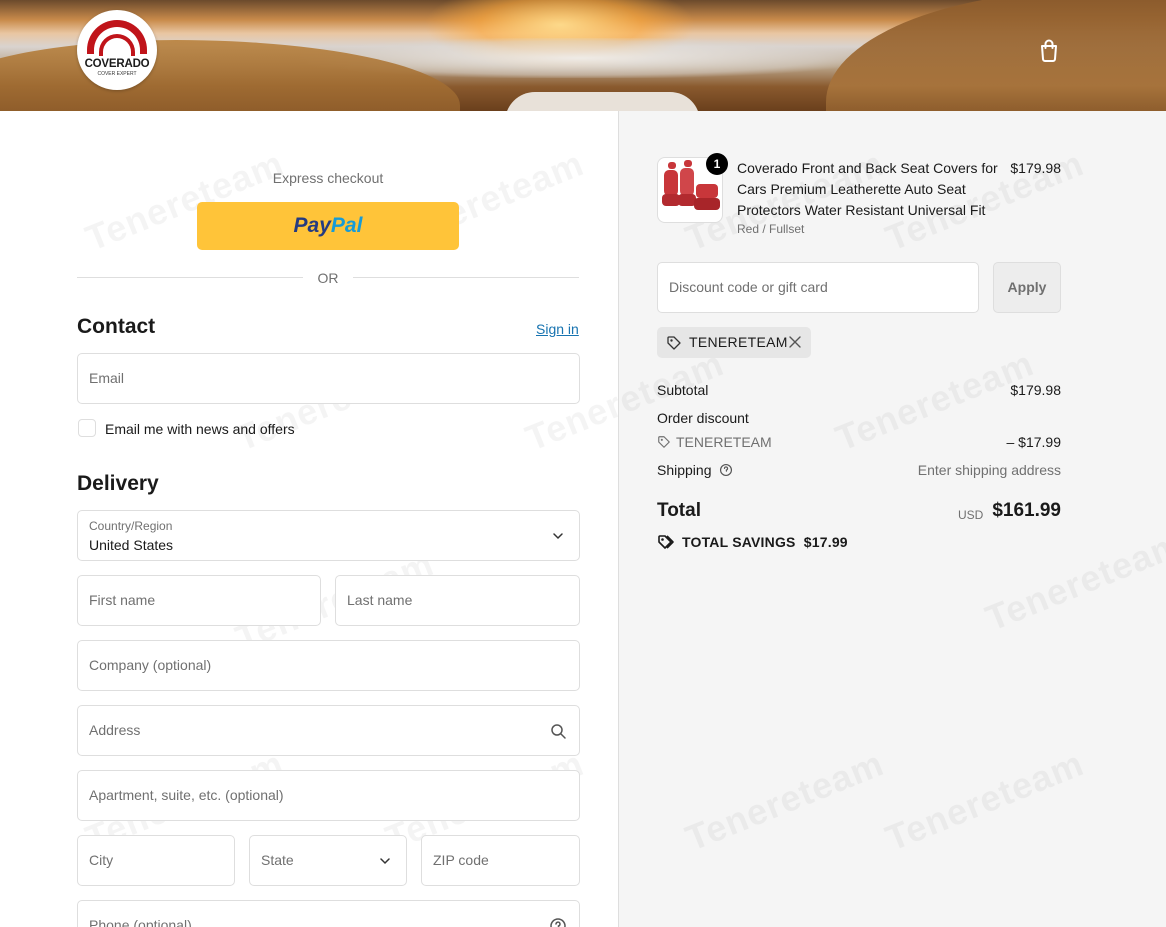  What do you see at coordinates (328, 913) in the screenshot?
I see `phone-field: Phone (optional)` at bounding box center [328, 913].